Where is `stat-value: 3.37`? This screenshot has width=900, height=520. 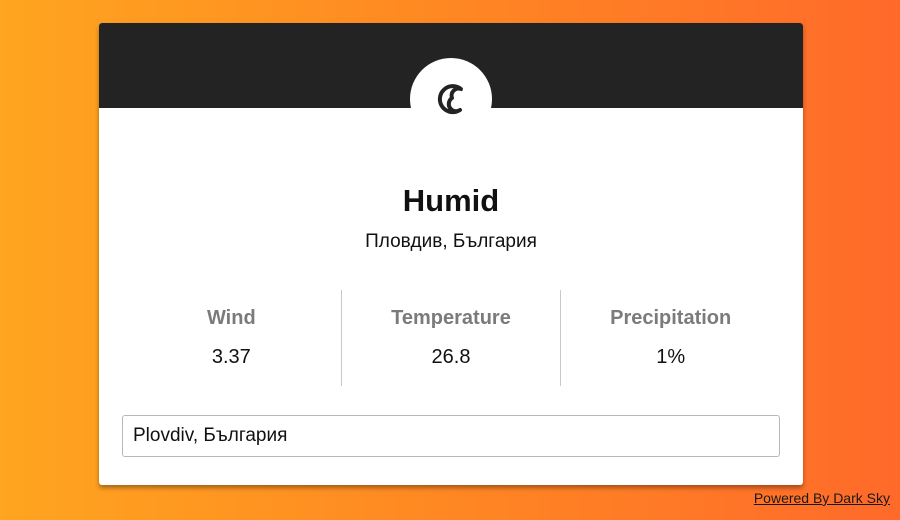
stat-value: 3.37 is located at coordinates (231, 357).